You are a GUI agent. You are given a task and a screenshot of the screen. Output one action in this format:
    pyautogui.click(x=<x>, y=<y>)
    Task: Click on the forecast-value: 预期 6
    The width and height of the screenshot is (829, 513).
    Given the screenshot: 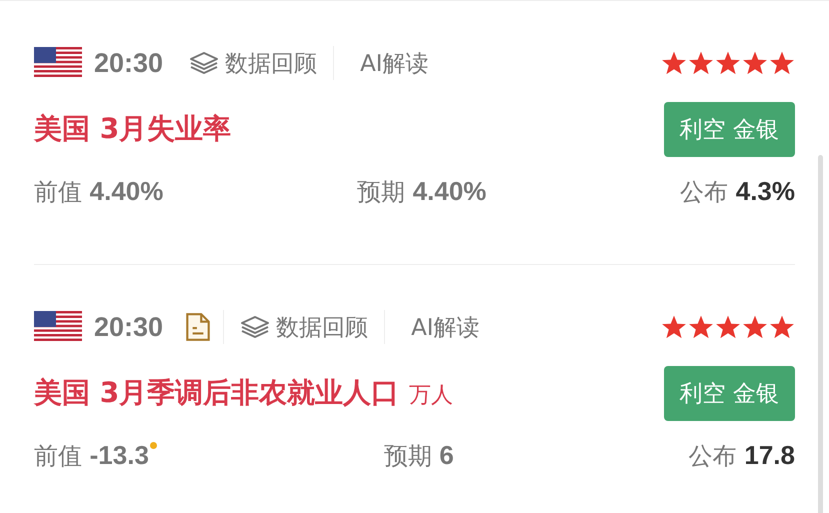 What is the action you would take?
    pyautogui.click(x=419, y=456)
    